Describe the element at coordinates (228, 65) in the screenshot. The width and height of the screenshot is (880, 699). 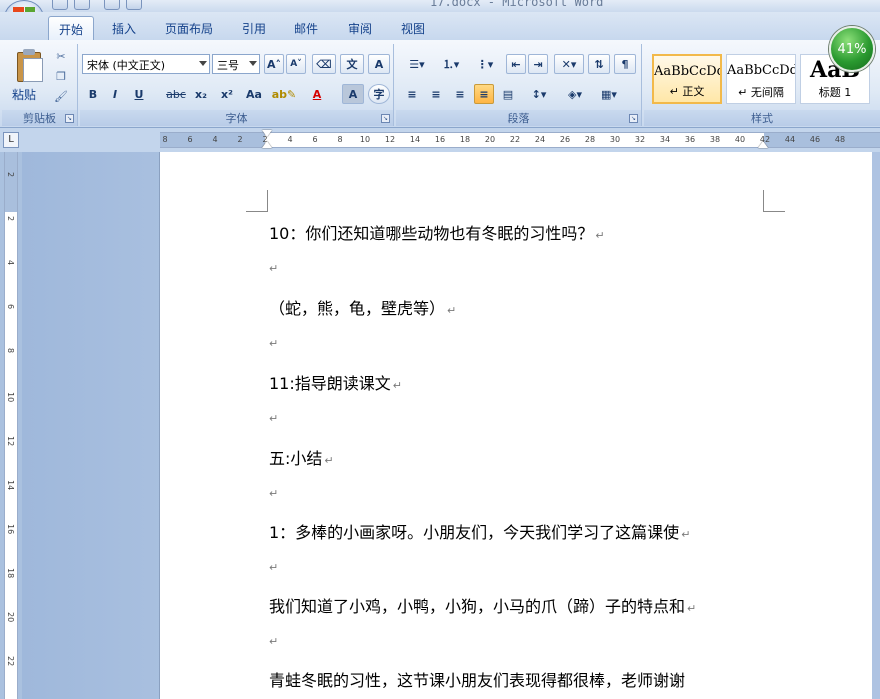
I see `font-size-value: 三号` at that location.